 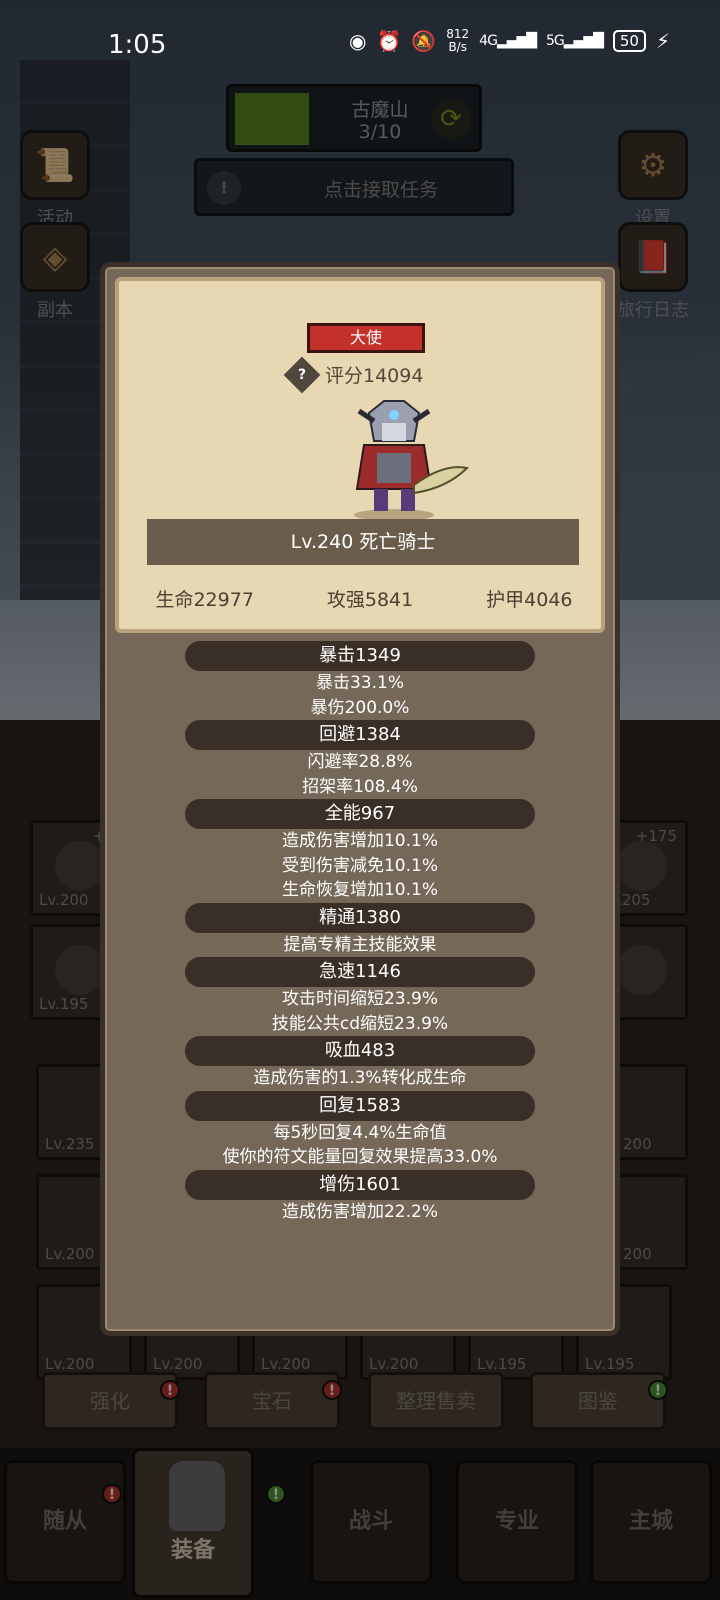 I want to click on net-speed: 812 B/s, so click(x=458, y=40).